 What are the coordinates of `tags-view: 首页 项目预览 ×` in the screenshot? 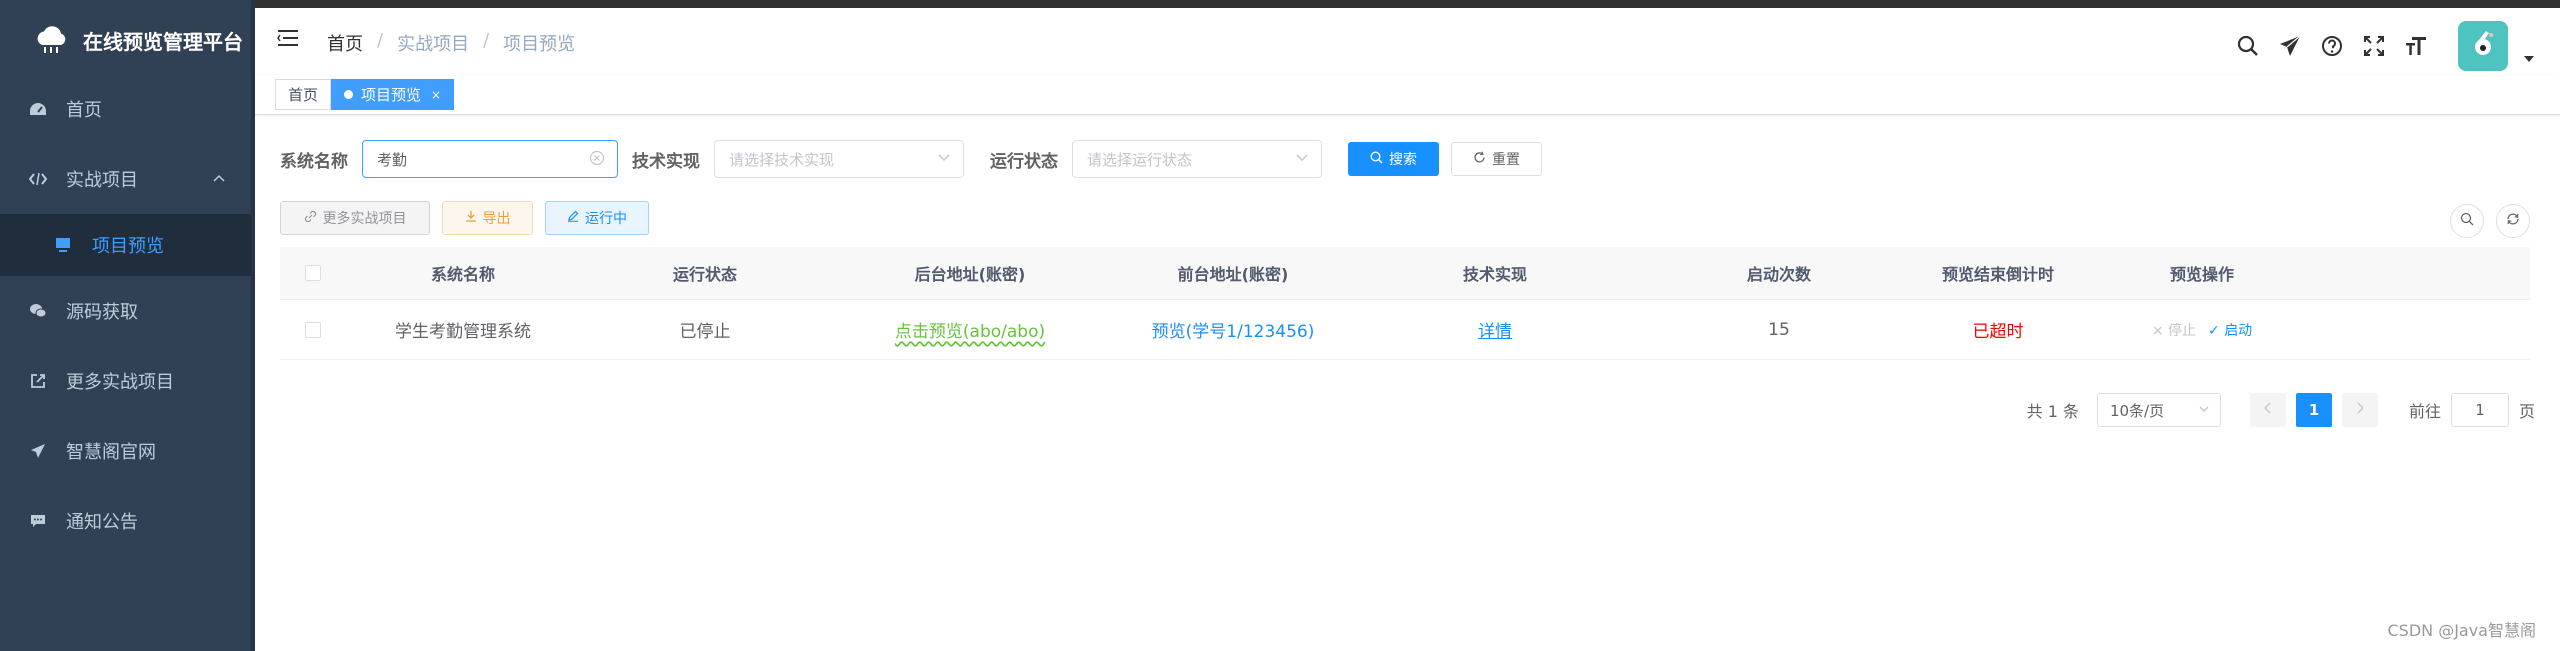 It's located at (1407, 95).